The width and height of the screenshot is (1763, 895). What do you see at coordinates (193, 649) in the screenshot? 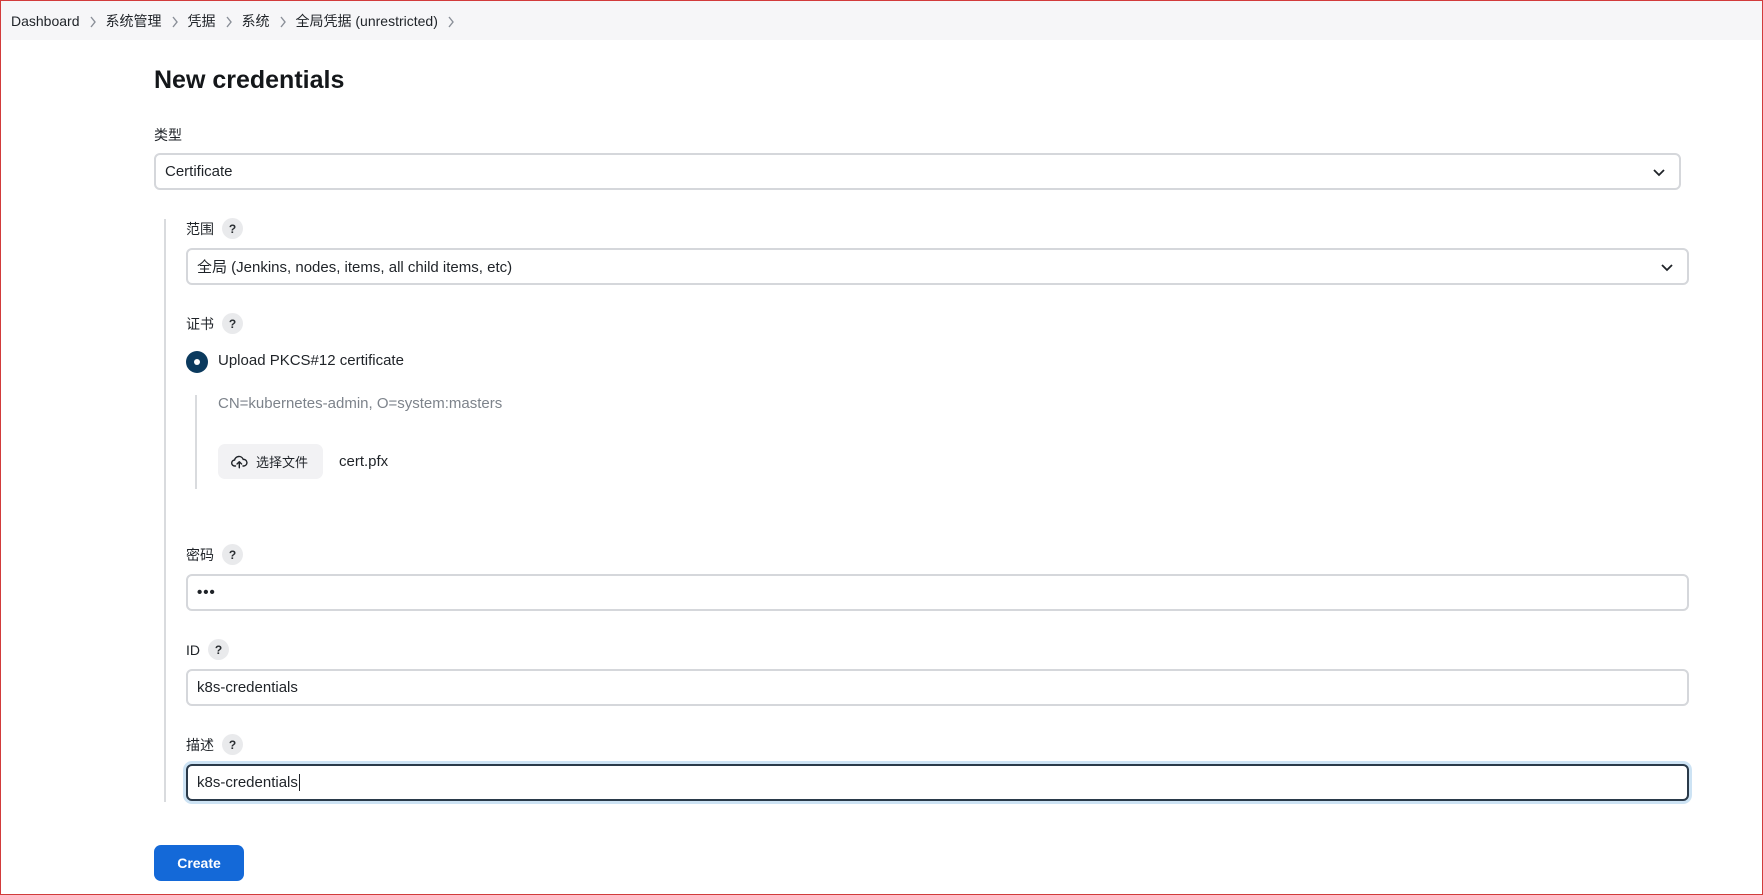
I see `id-label-text: ID` at bounding box center [193, 649].